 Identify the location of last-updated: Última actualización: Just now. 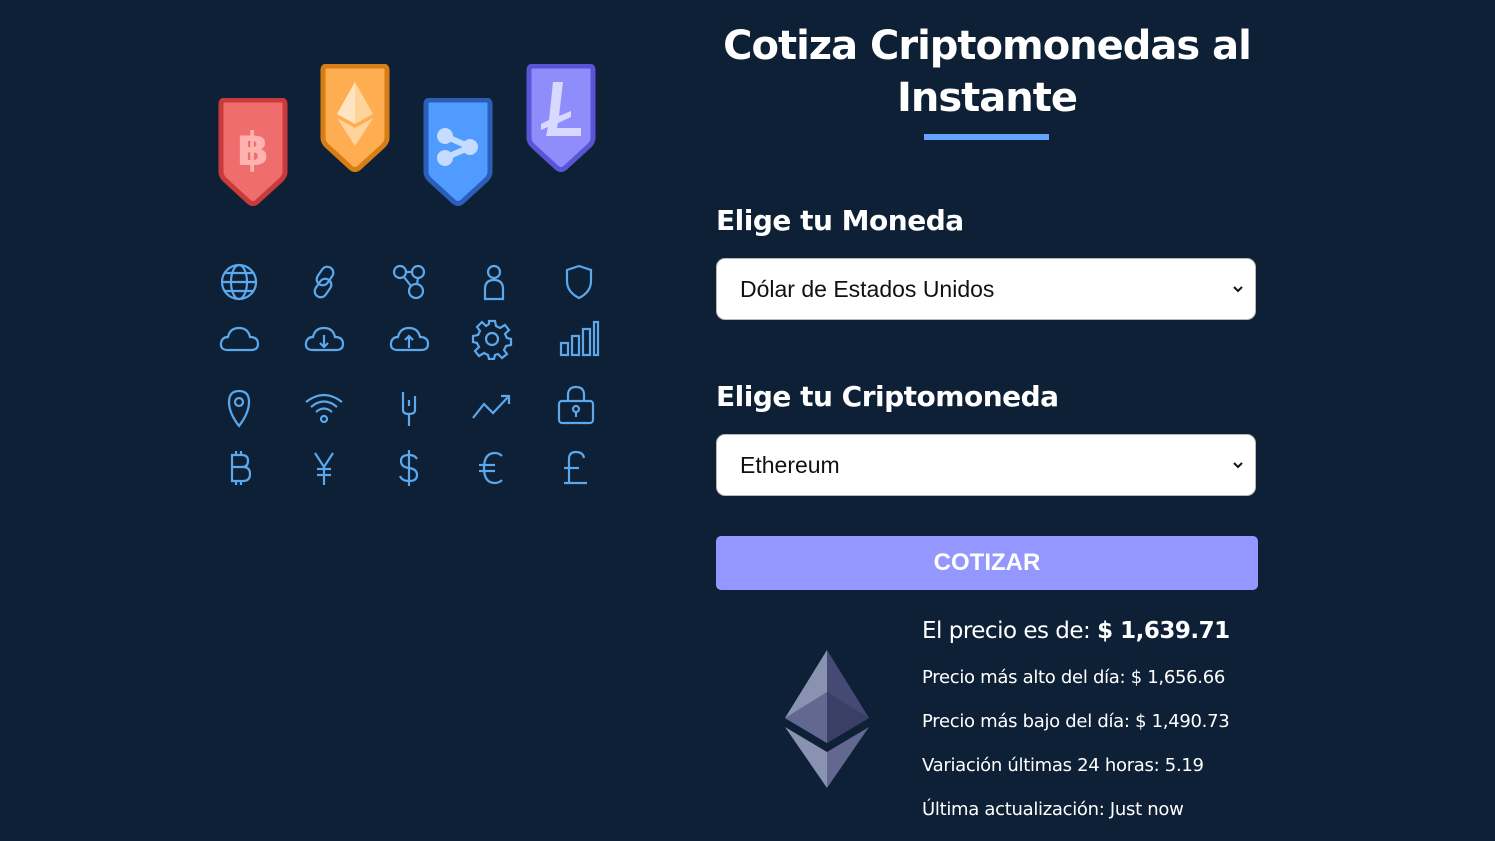
(1053, 809).